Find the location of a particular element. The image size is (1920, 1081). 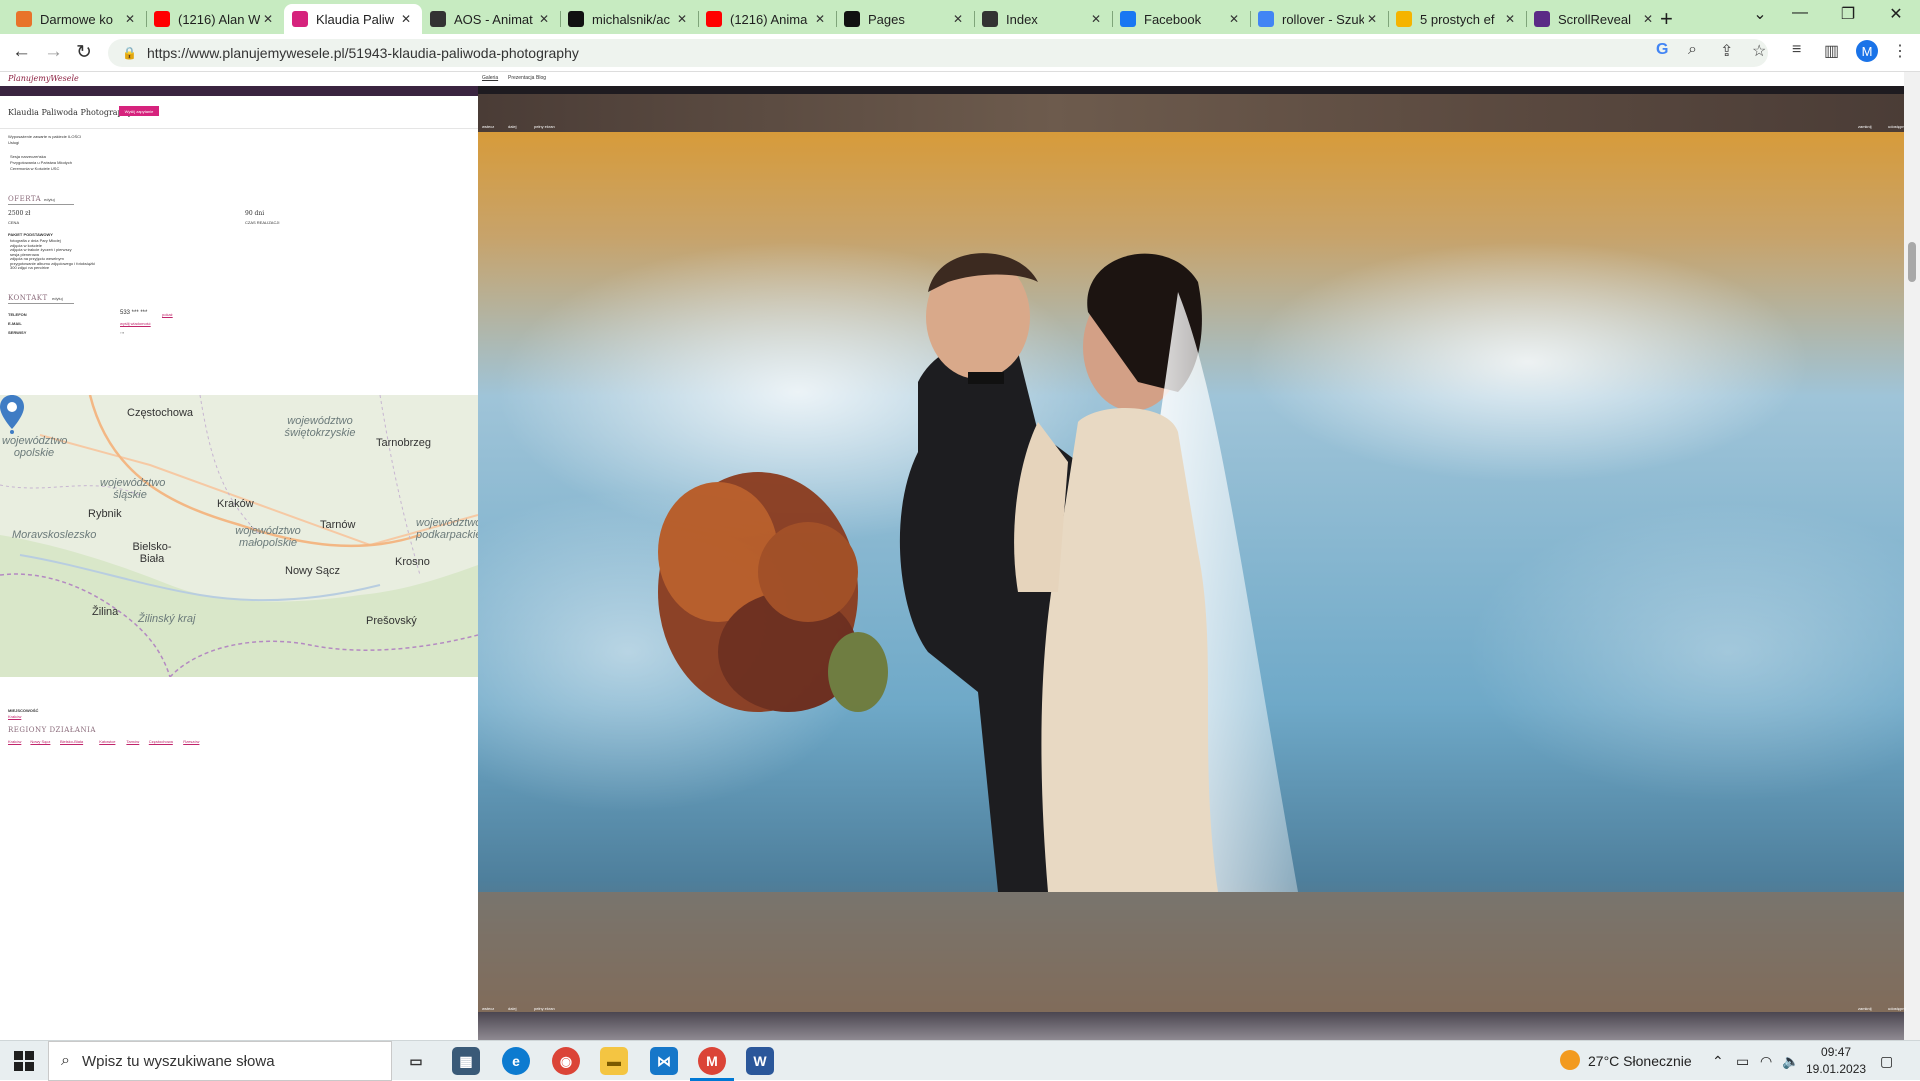

volume-icon: 🔈 is located at coordinates (1790, 1061).